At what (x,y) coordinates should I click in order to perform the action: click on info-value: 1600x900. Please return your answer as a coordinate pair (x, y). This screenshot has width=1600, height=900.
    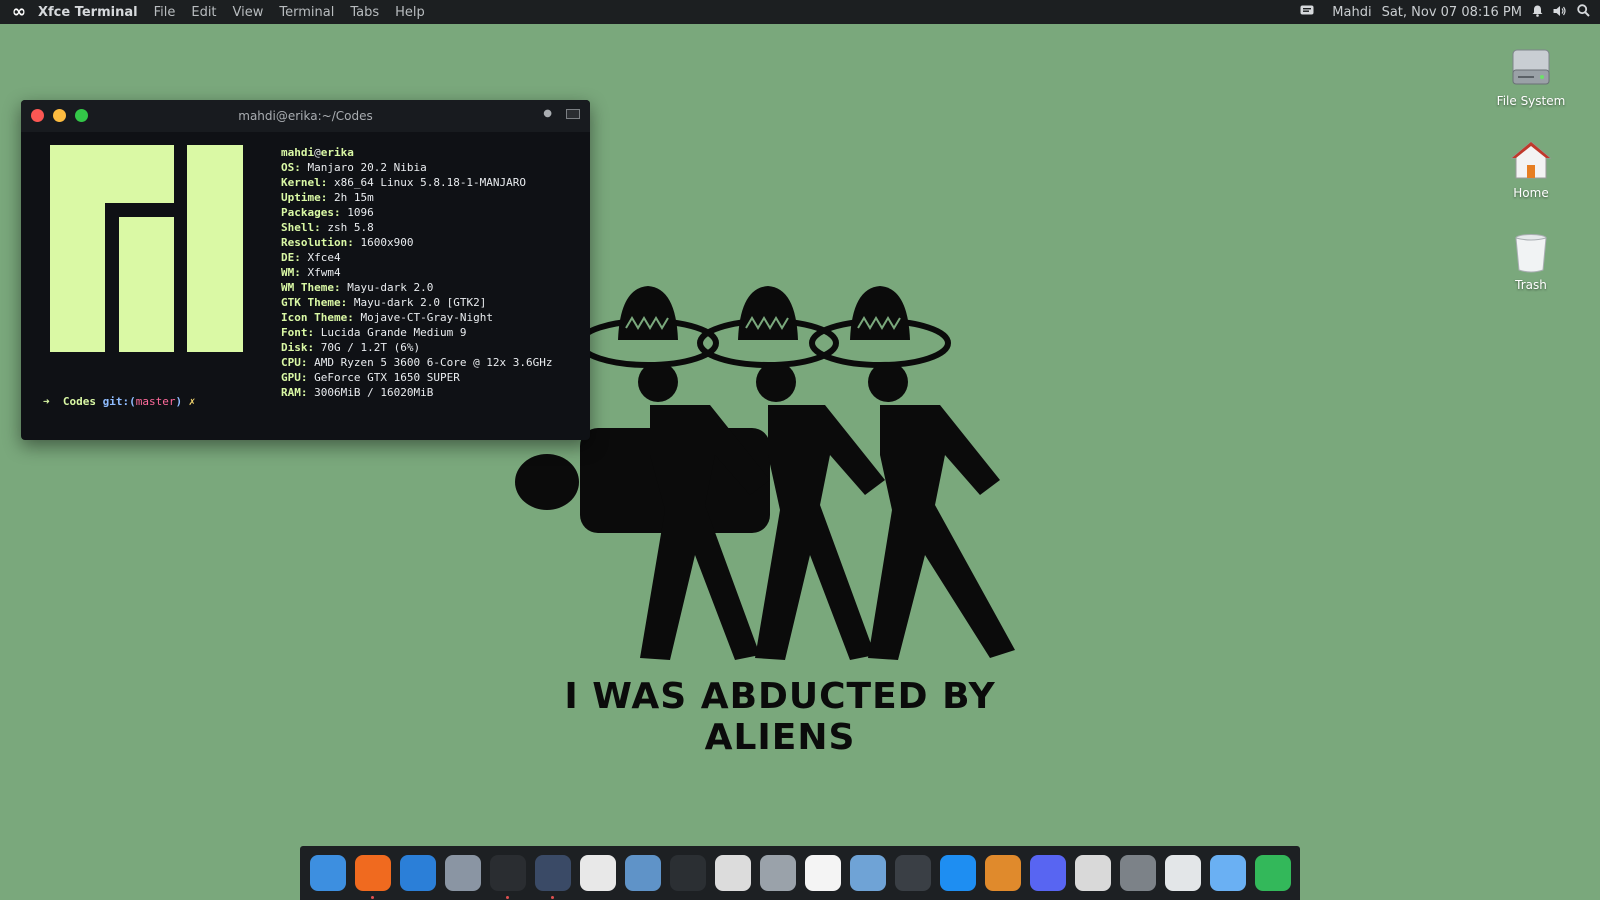
    Looking at the image, I should click on (387, 242).